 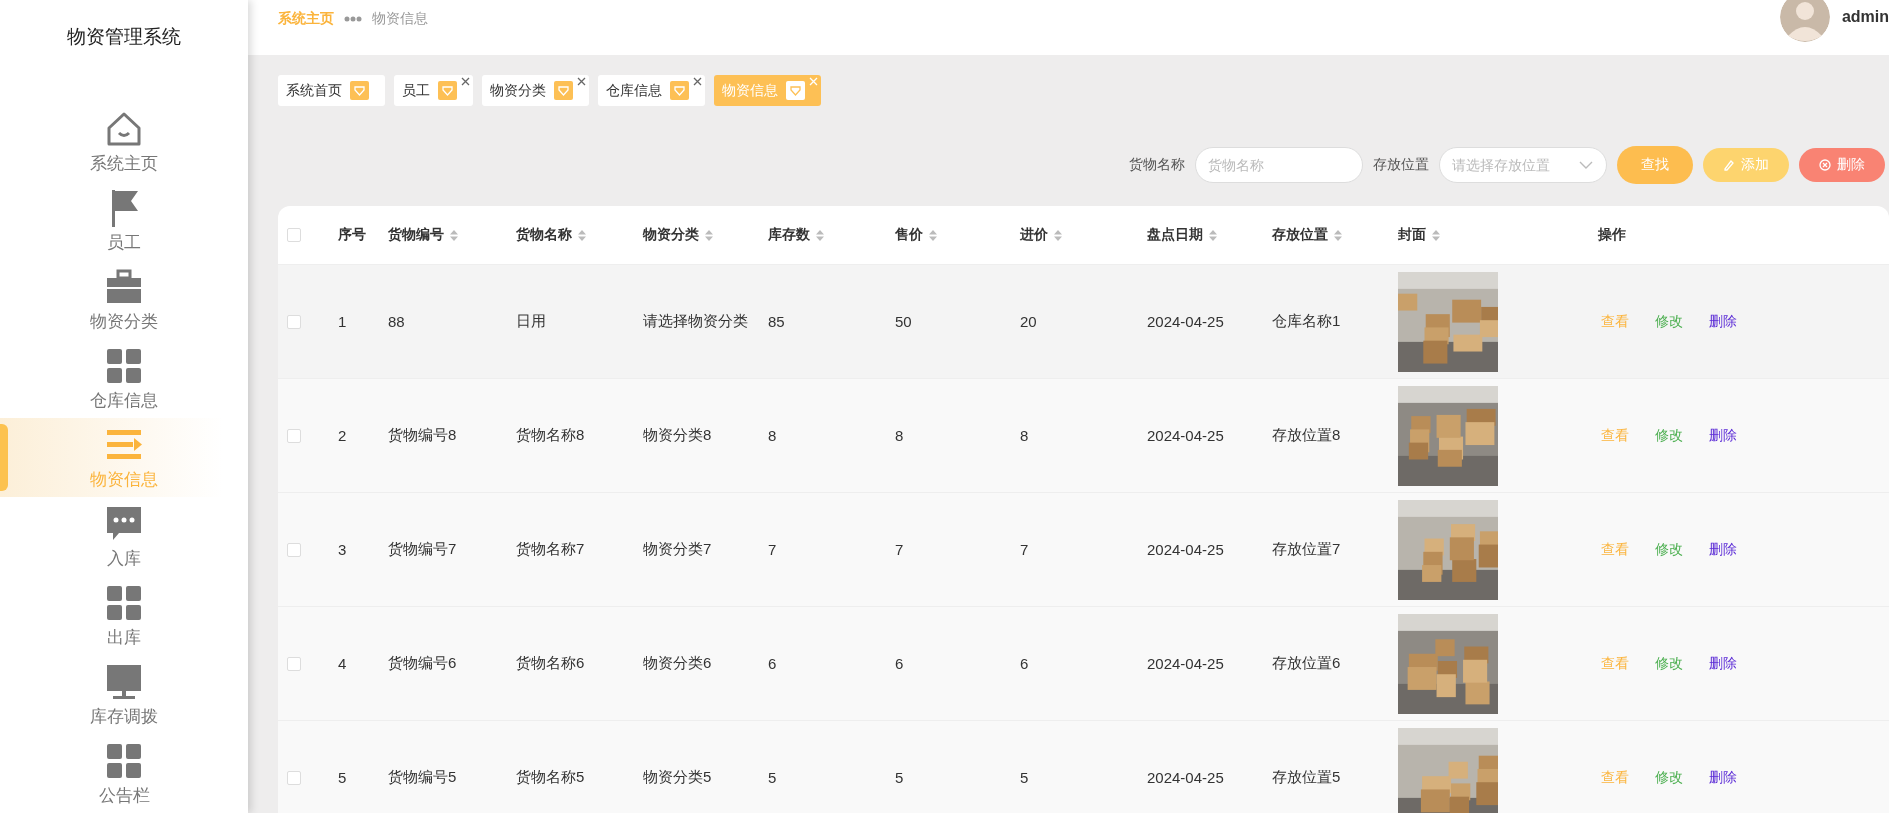 I want to click on active-indicator, so click(x=4, y=457).